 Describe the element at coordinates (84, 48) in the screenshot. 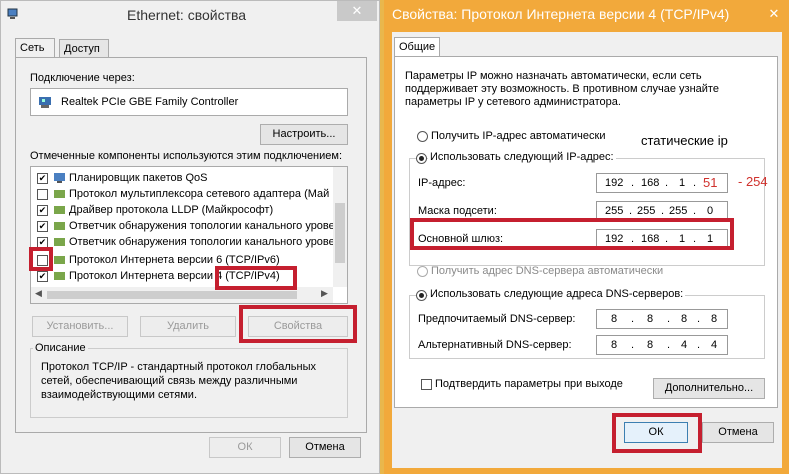

I see `tab-sharing: Доступ` at that location.